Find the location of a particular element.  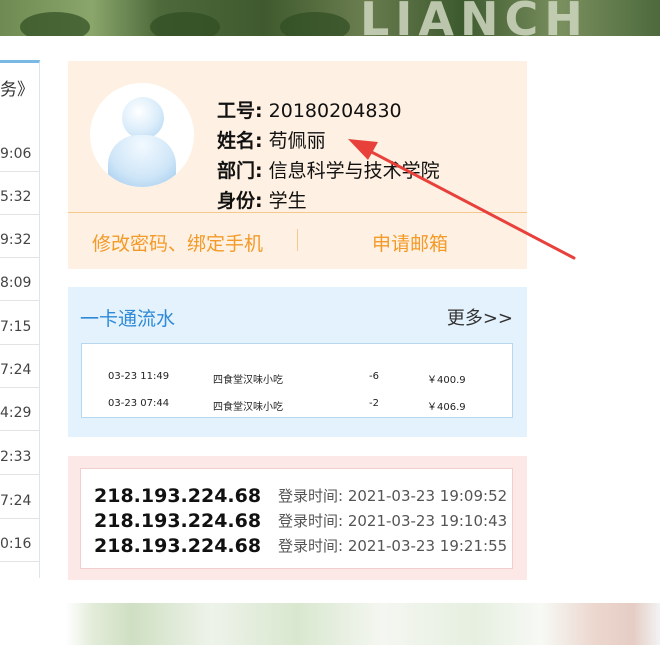

transaction-amount: -2 is located at coordinates (374, 403).